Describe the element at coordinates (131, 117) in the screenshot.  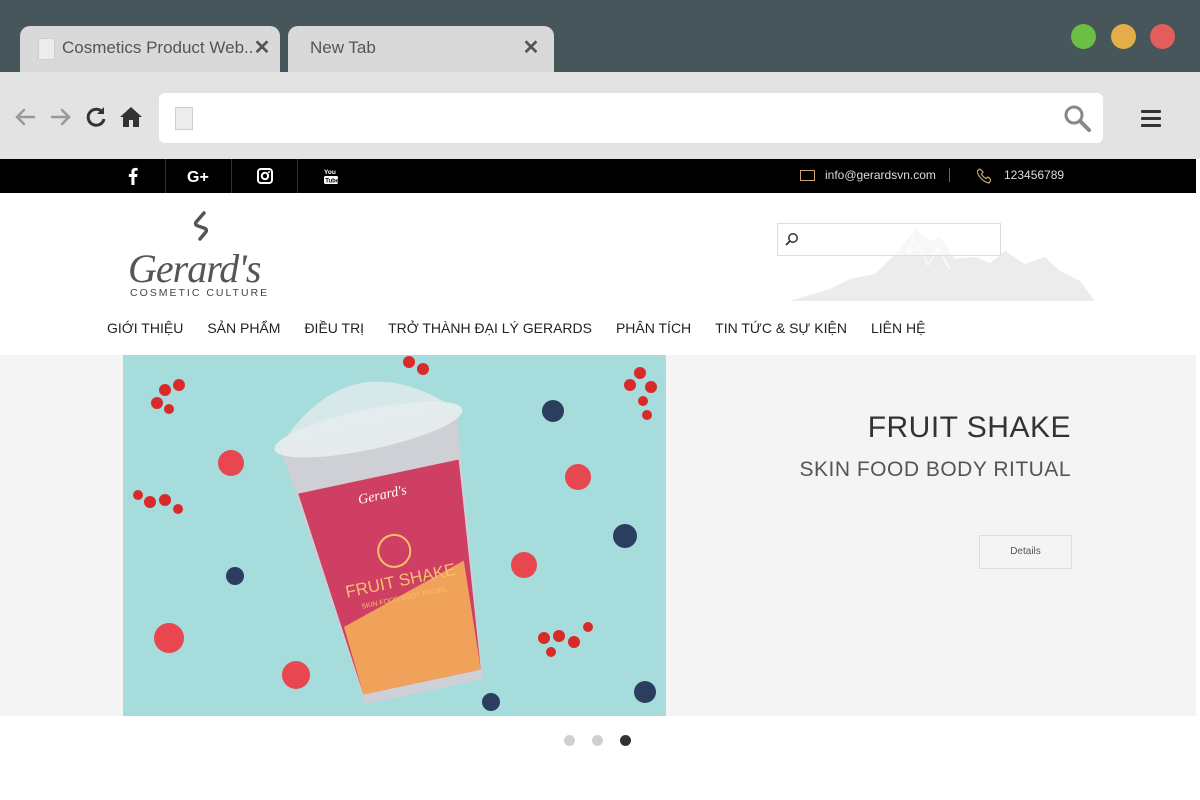
I see `home-icon` at that location.